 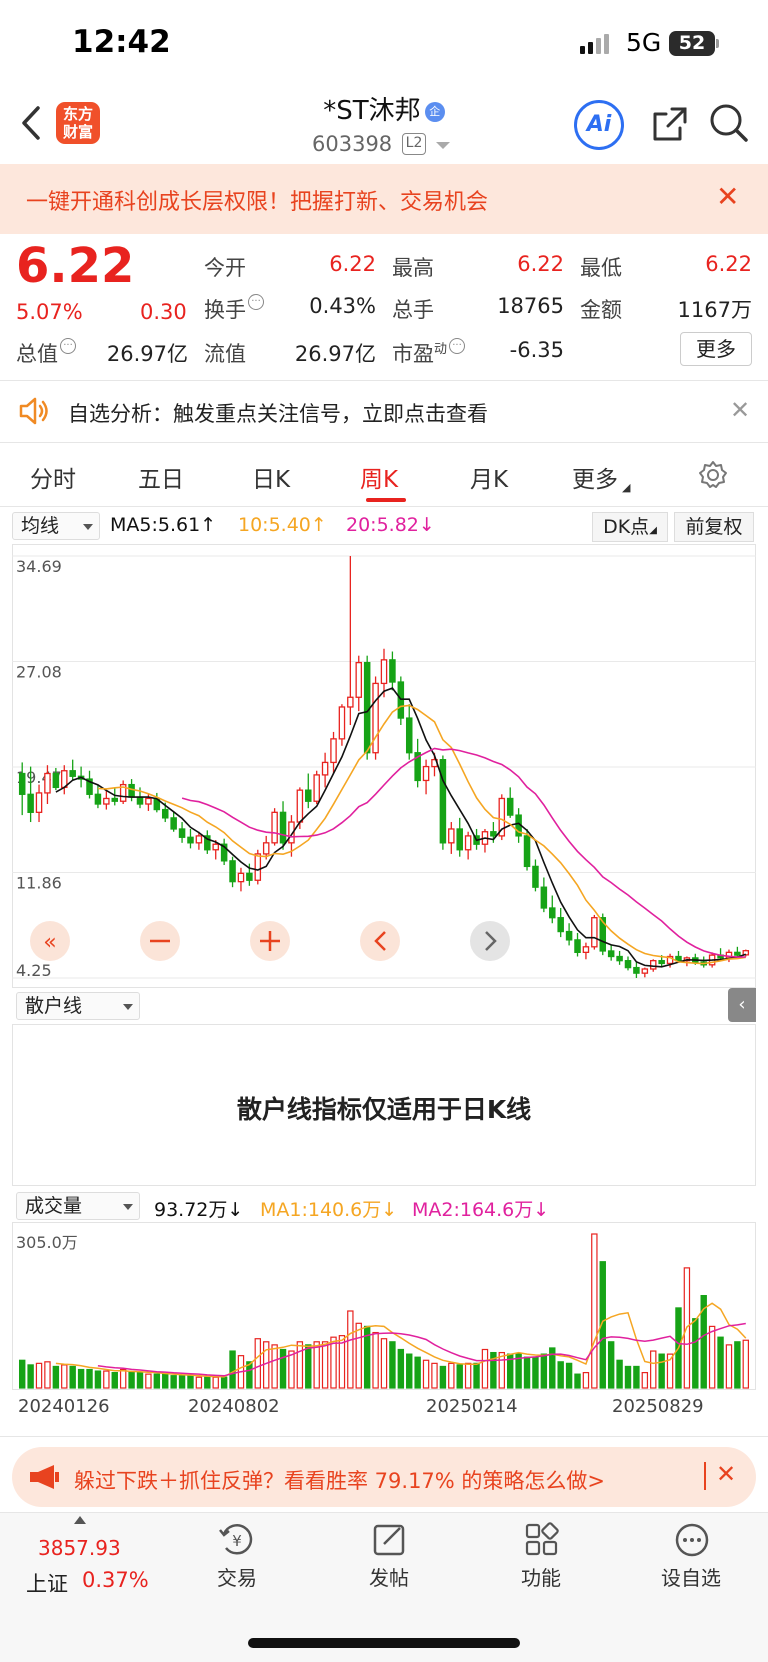 What do you see at coordinates (234, 1406) in the screenshot?
I see `x-axis-date-label: 20240802` at bounding box center [234, 1406].